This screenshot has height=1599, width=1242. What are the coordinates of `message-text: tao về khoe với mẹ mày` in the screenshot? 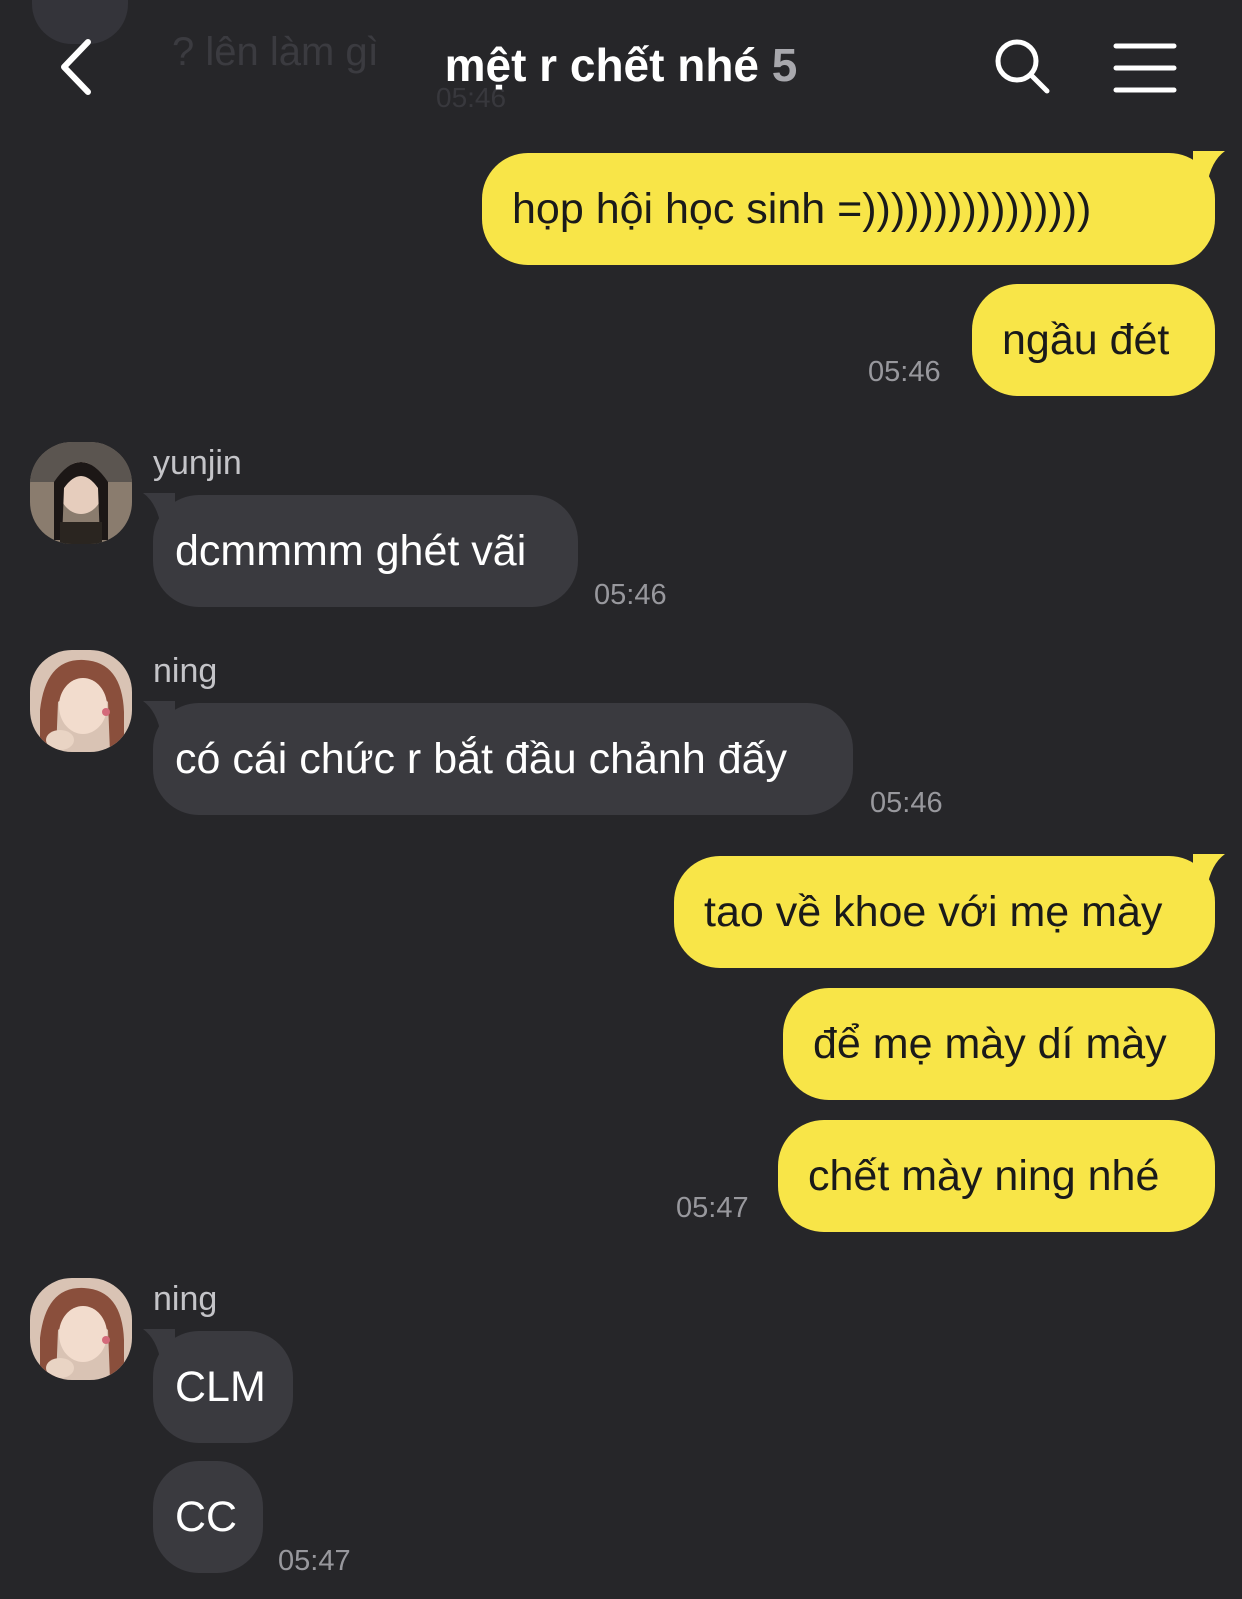 It's located at (933, 912).